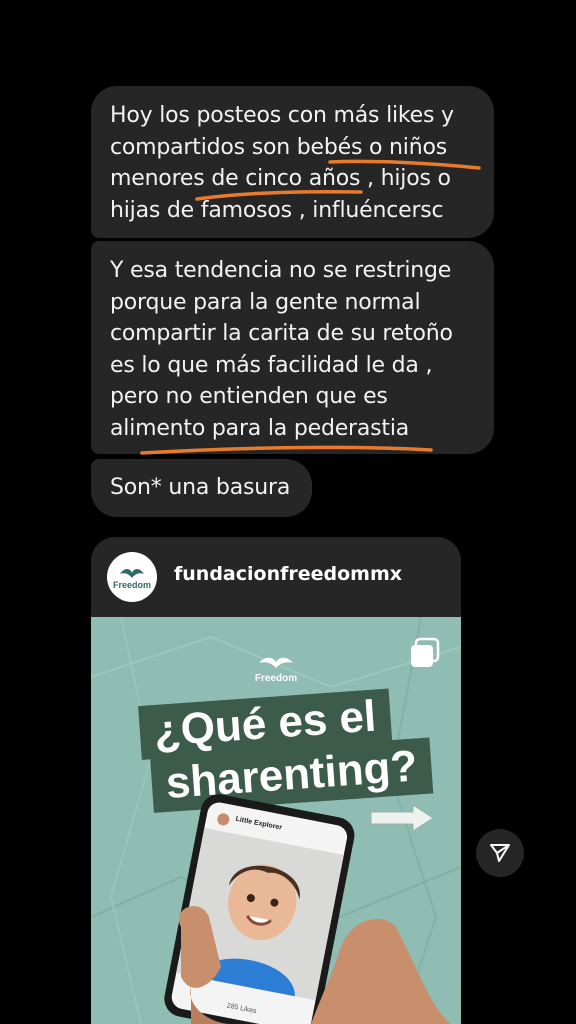 The height and width of the screenshot is (1024, 576). I want to click on hand-illustration, so click(314, 965).